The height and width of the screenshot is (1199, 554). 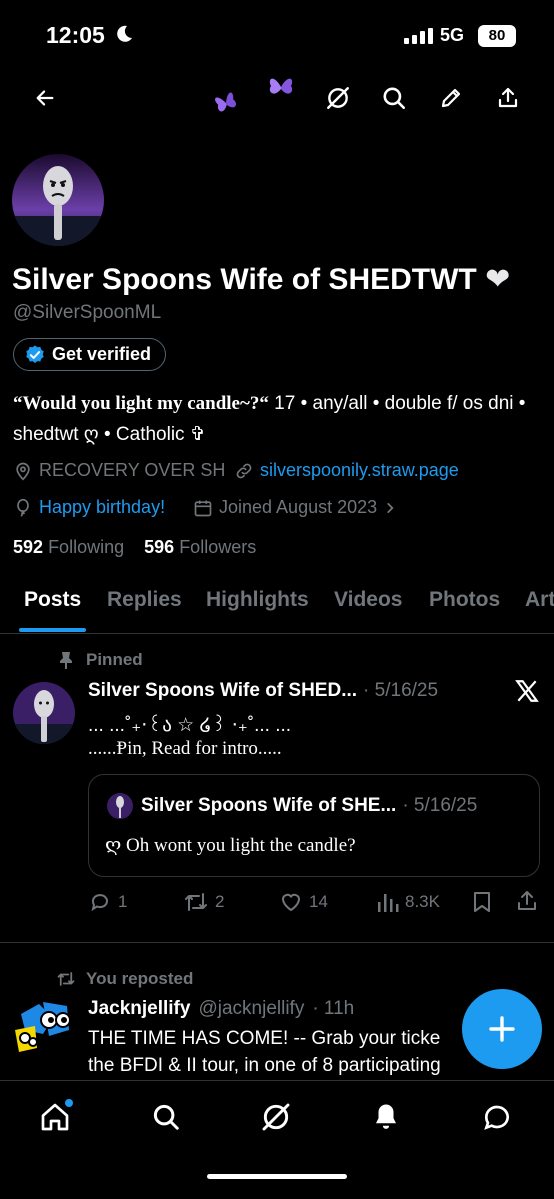 I want to click on post-header: Silver Spoons Wife of SHED... · 5/16/25, so click(x=263, y=691).